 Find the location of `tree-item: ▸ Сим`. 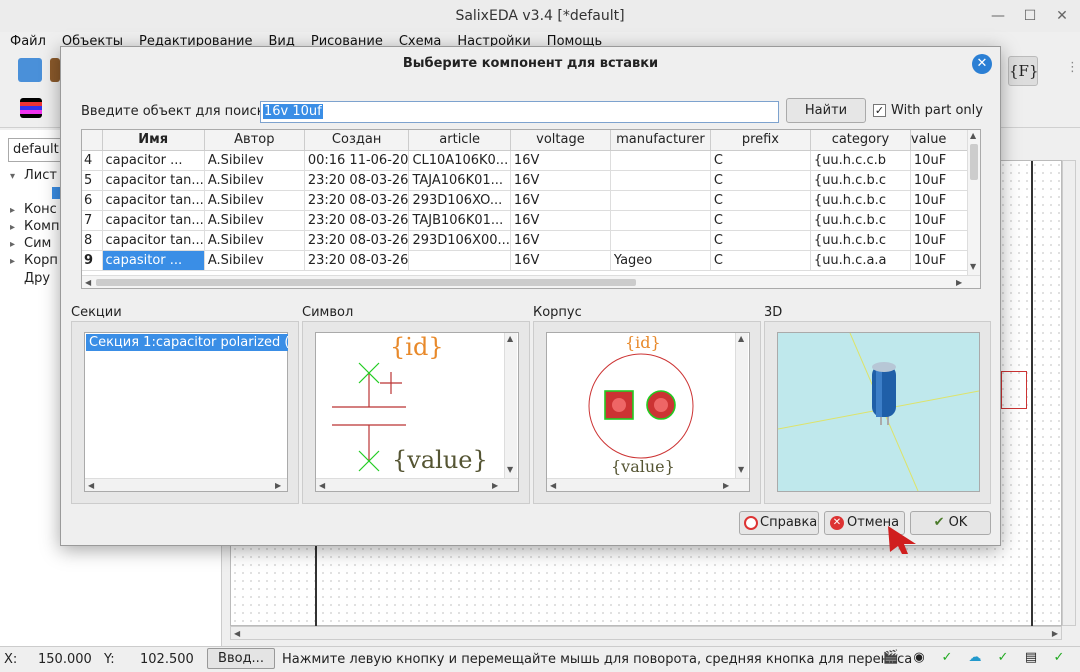

tree-item: ▸ Сим is located at coordinates (37, 244).